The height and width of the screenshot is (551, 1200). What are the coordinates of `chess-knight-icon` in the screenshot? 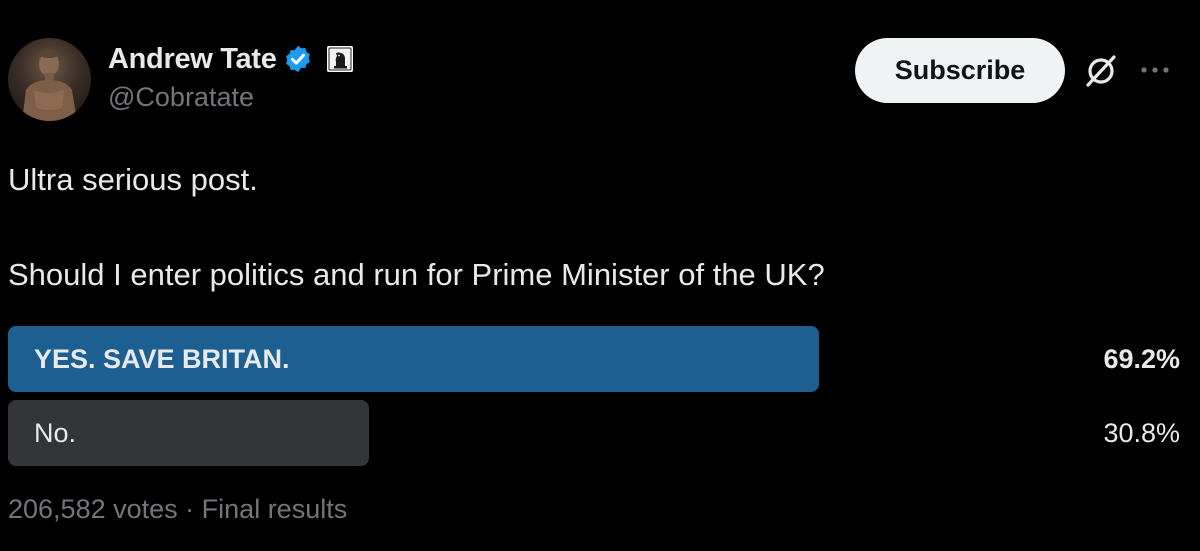 It's located at (340, 59).